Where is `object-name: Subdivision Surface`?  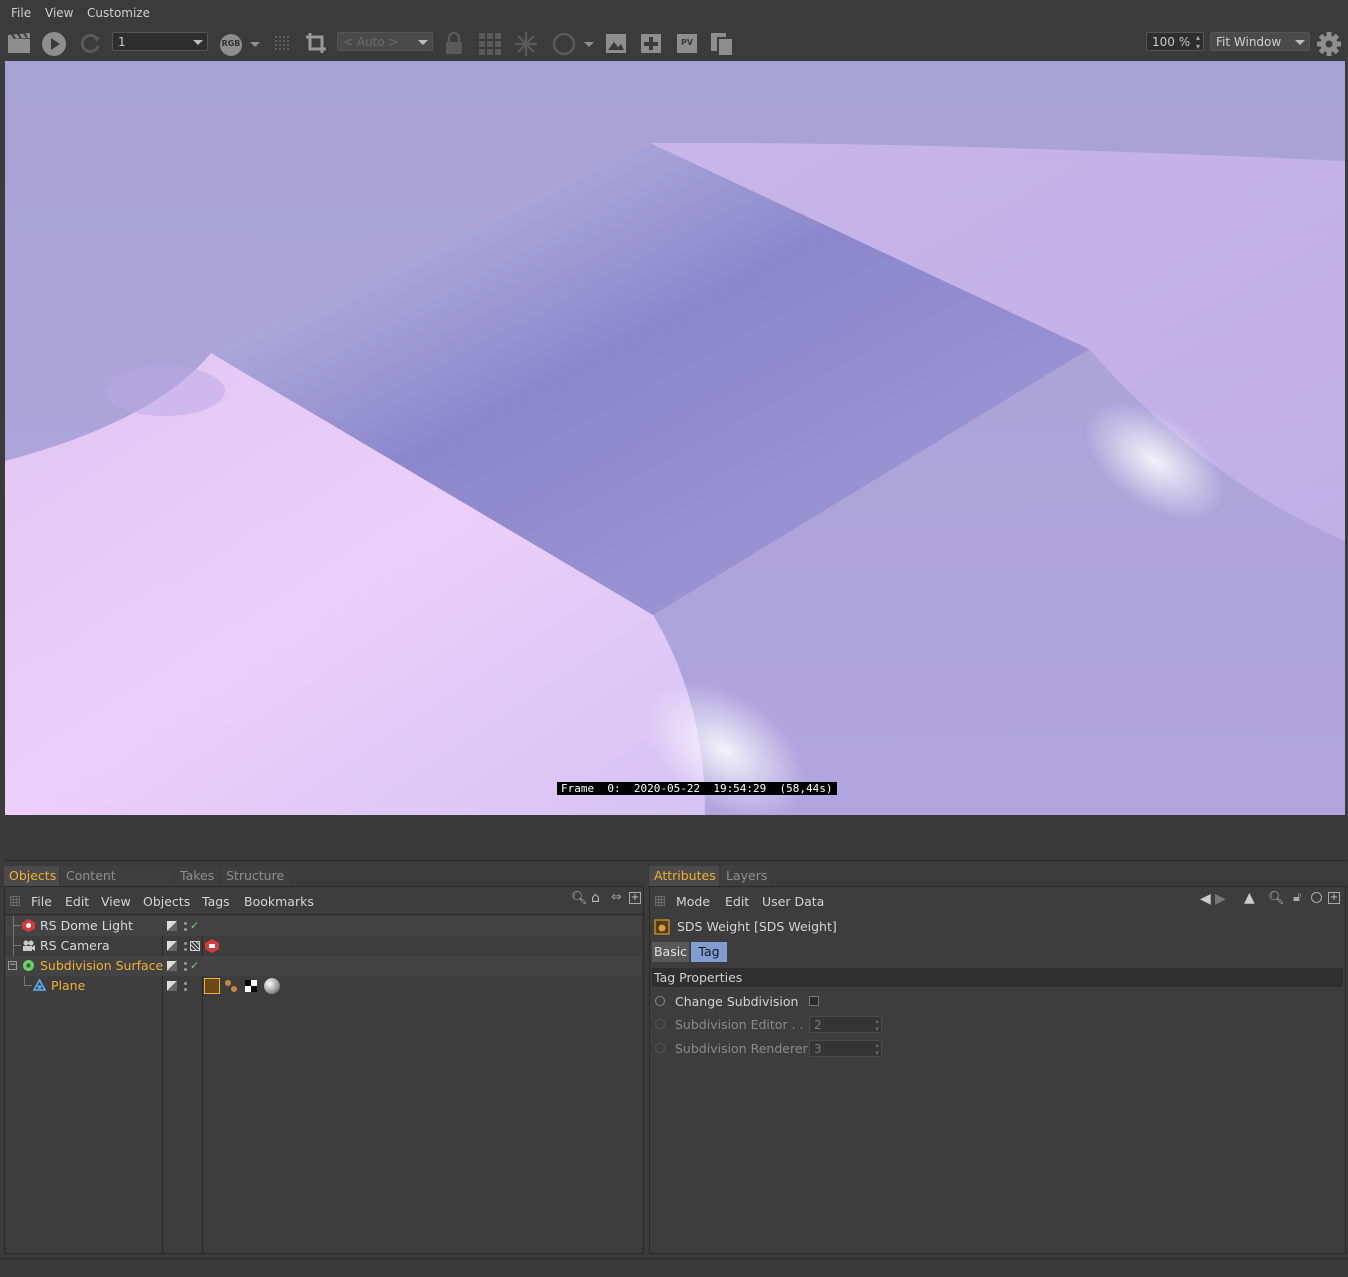 object-name: Subdivision Surface is located at coordinates (102, 965).